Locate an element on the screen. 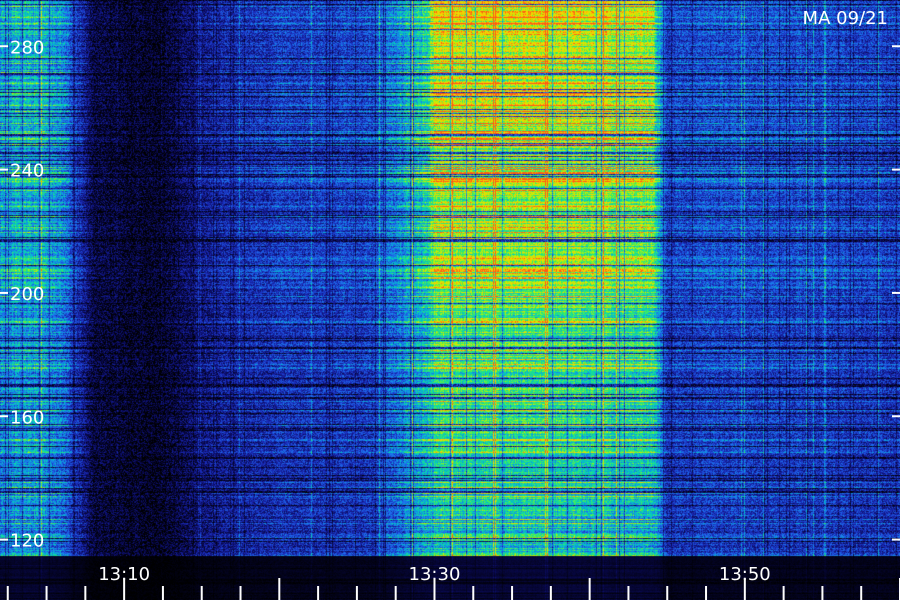 This screenshot has width=900, height=600. y-tick-label-200: 200 is located at coordinates (27, 294).